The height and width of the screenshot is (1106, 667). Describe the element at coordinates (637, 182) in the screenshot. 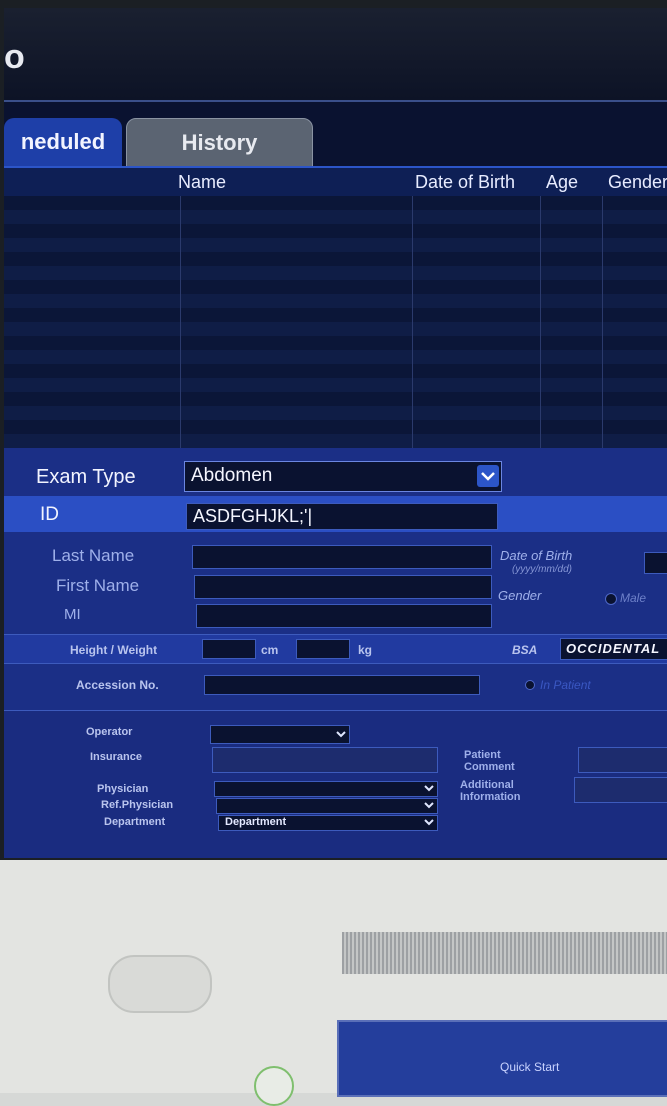

I see `column-gender: Gender` at that location.